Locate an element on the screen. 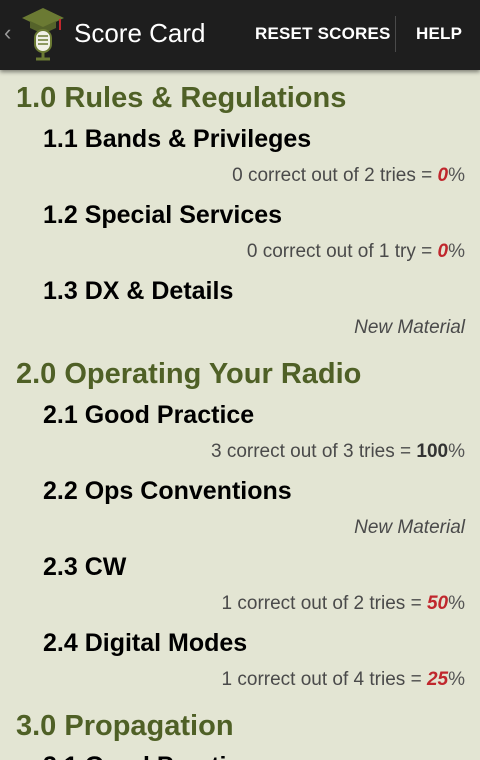 The height and width of the screenshot is (760, 480). topic-score: 3 correct out of 3 tries = 100% is located at coordinates (338, 452).